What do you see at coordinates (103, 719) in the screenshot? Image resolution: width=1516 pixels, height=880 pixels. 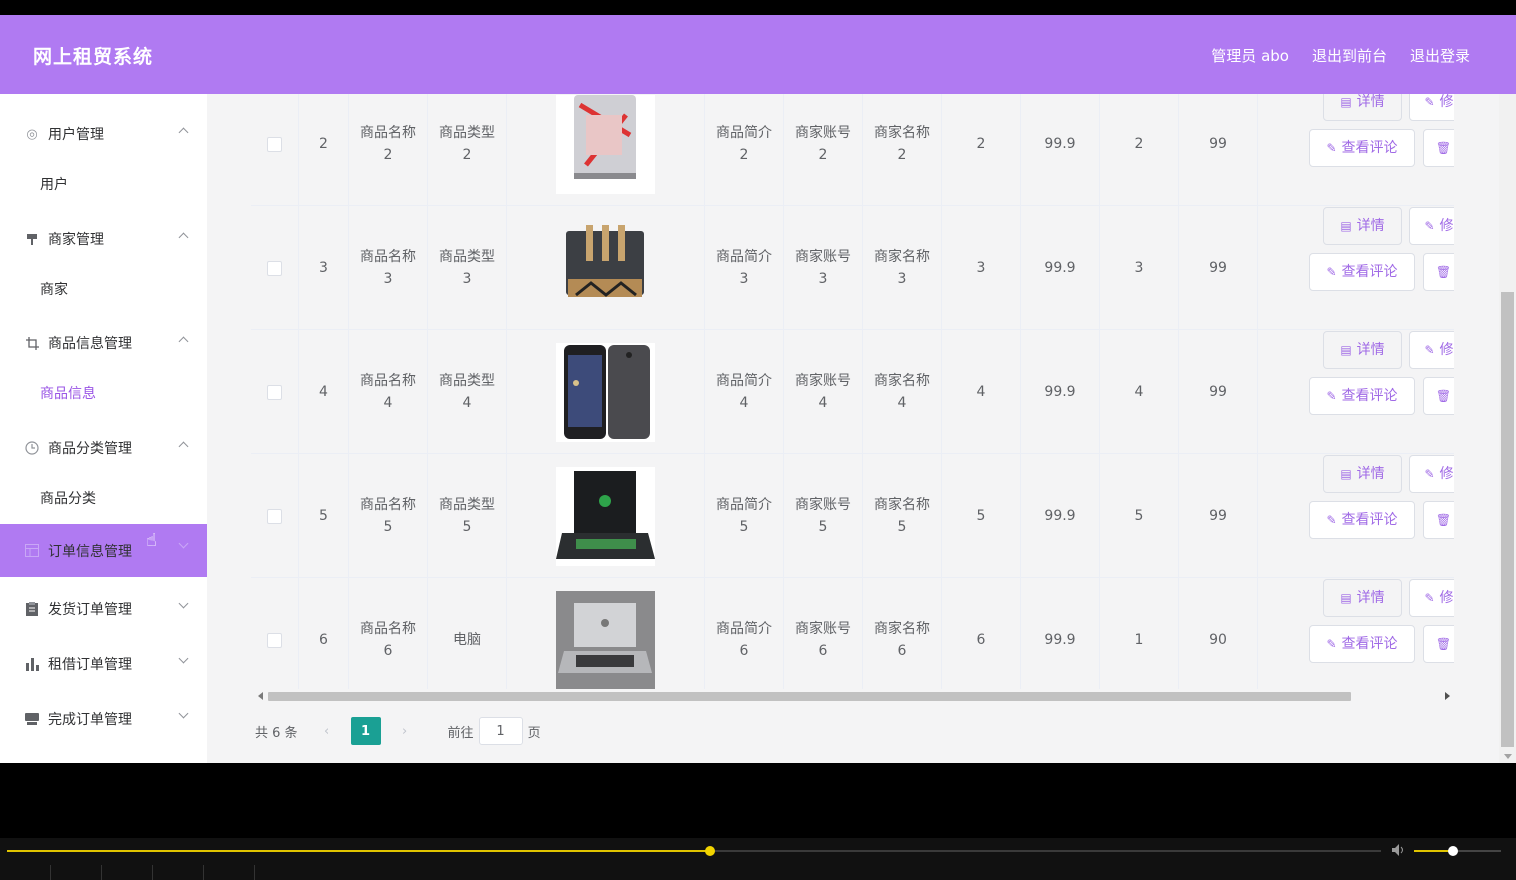 I see `sidebar-group-completed-orders: 完成订单管理` at bounding box center [103, 719].